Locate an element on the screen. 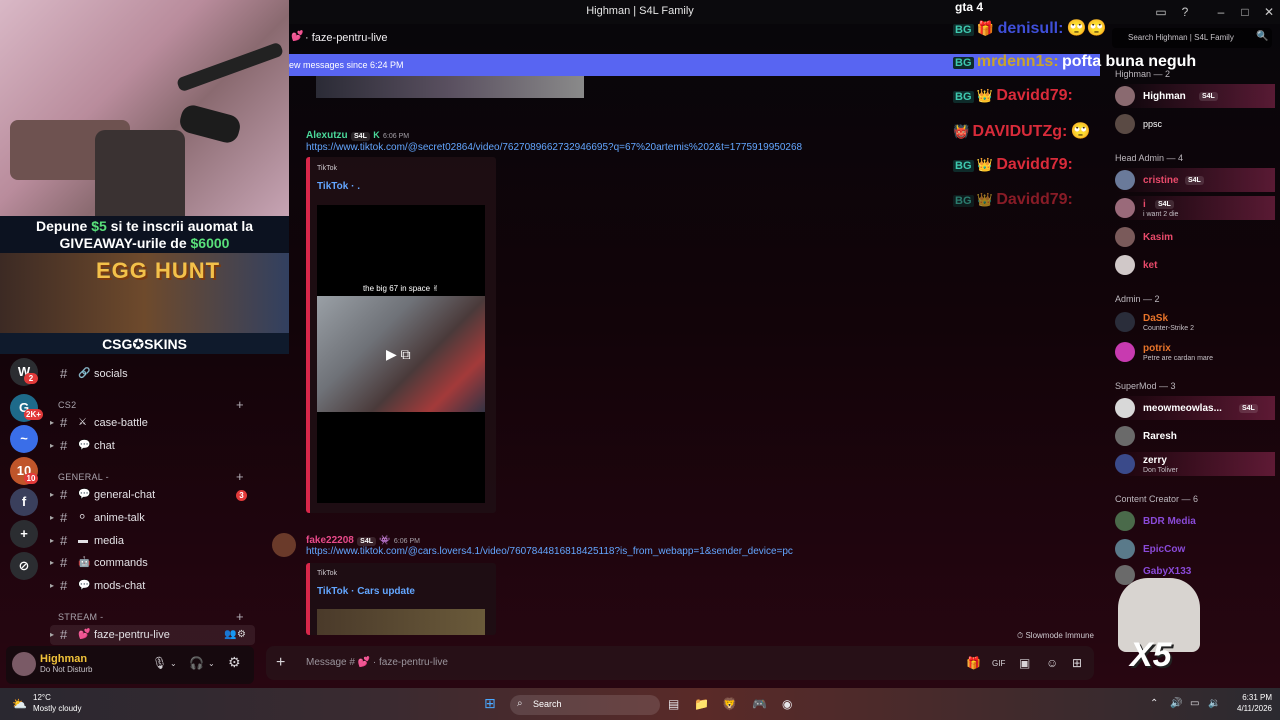 The width and height of the screenshot is (1280, 720). member-item: BDR Media is located at coordinates (1195, 521).